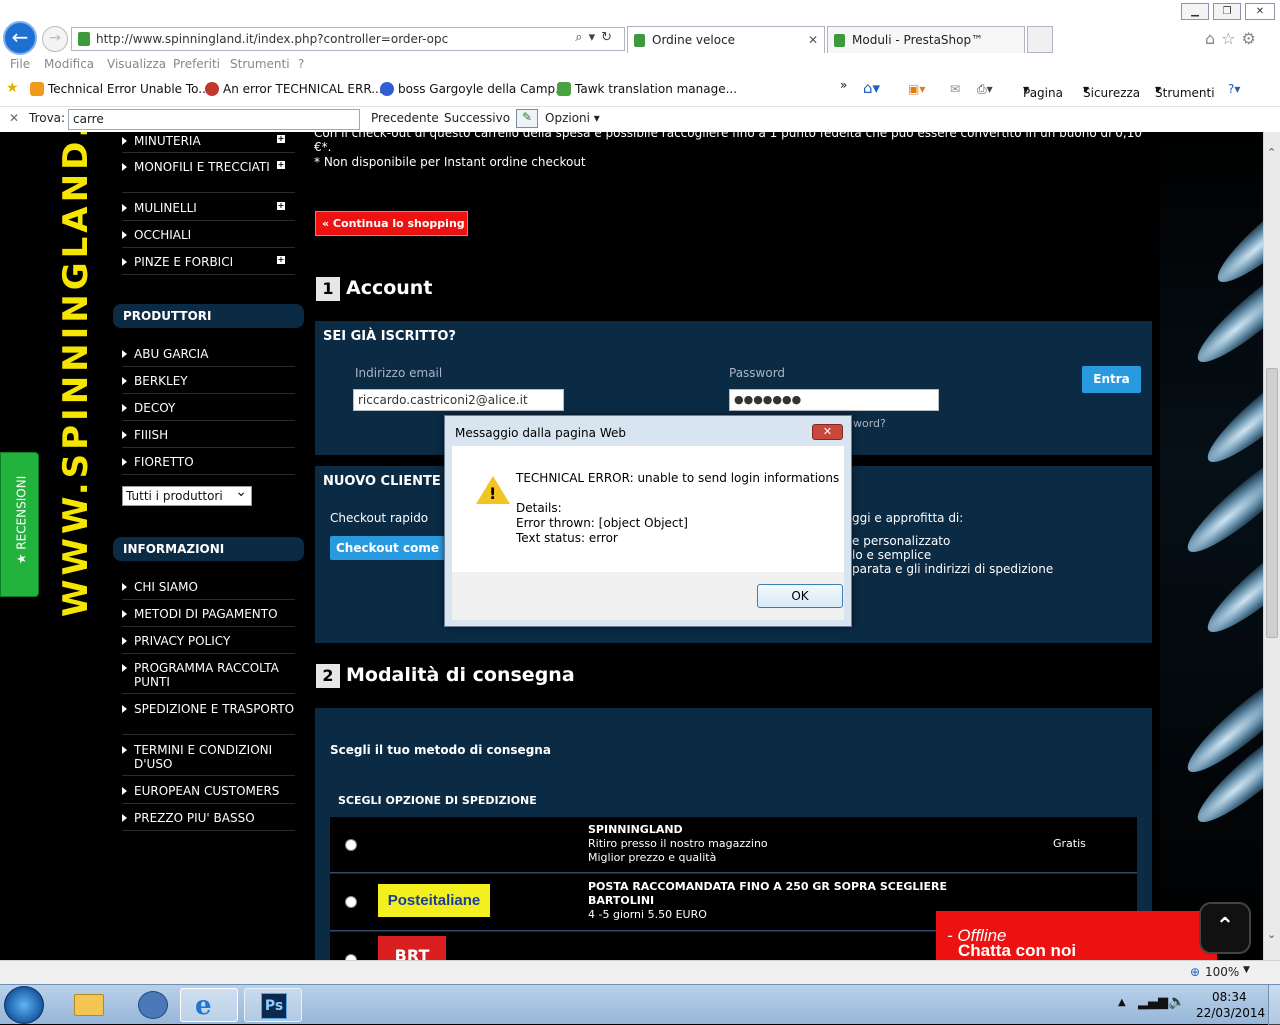 This screenshot has width=1280, height=1025. What do you see at coordinates (726, 39) in the screenshot?
I see `tab-ordine-veloce: Ordine veloce ✕` at bounding box center [726, 39].